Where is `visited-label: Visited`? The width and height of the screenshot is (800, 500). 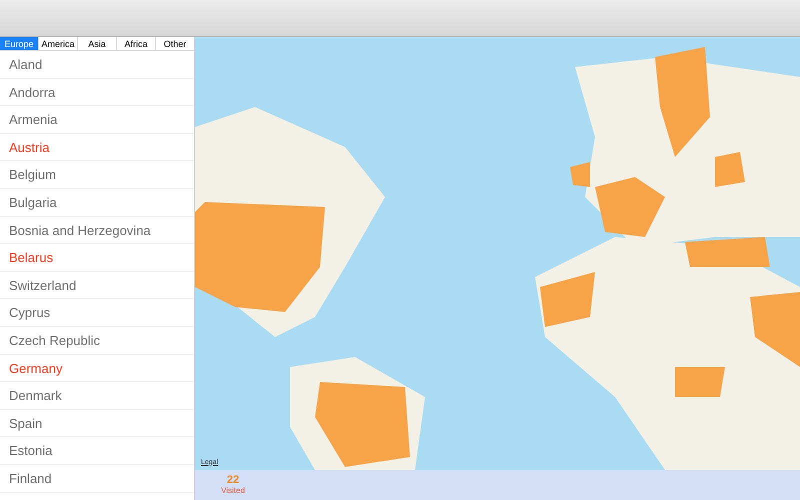 visited-label: Visited is located at coordinates (233, 491).